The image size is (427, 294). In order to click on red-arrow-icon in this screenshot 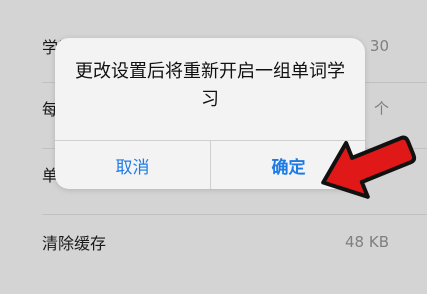, I will do `click(369, 167)`.